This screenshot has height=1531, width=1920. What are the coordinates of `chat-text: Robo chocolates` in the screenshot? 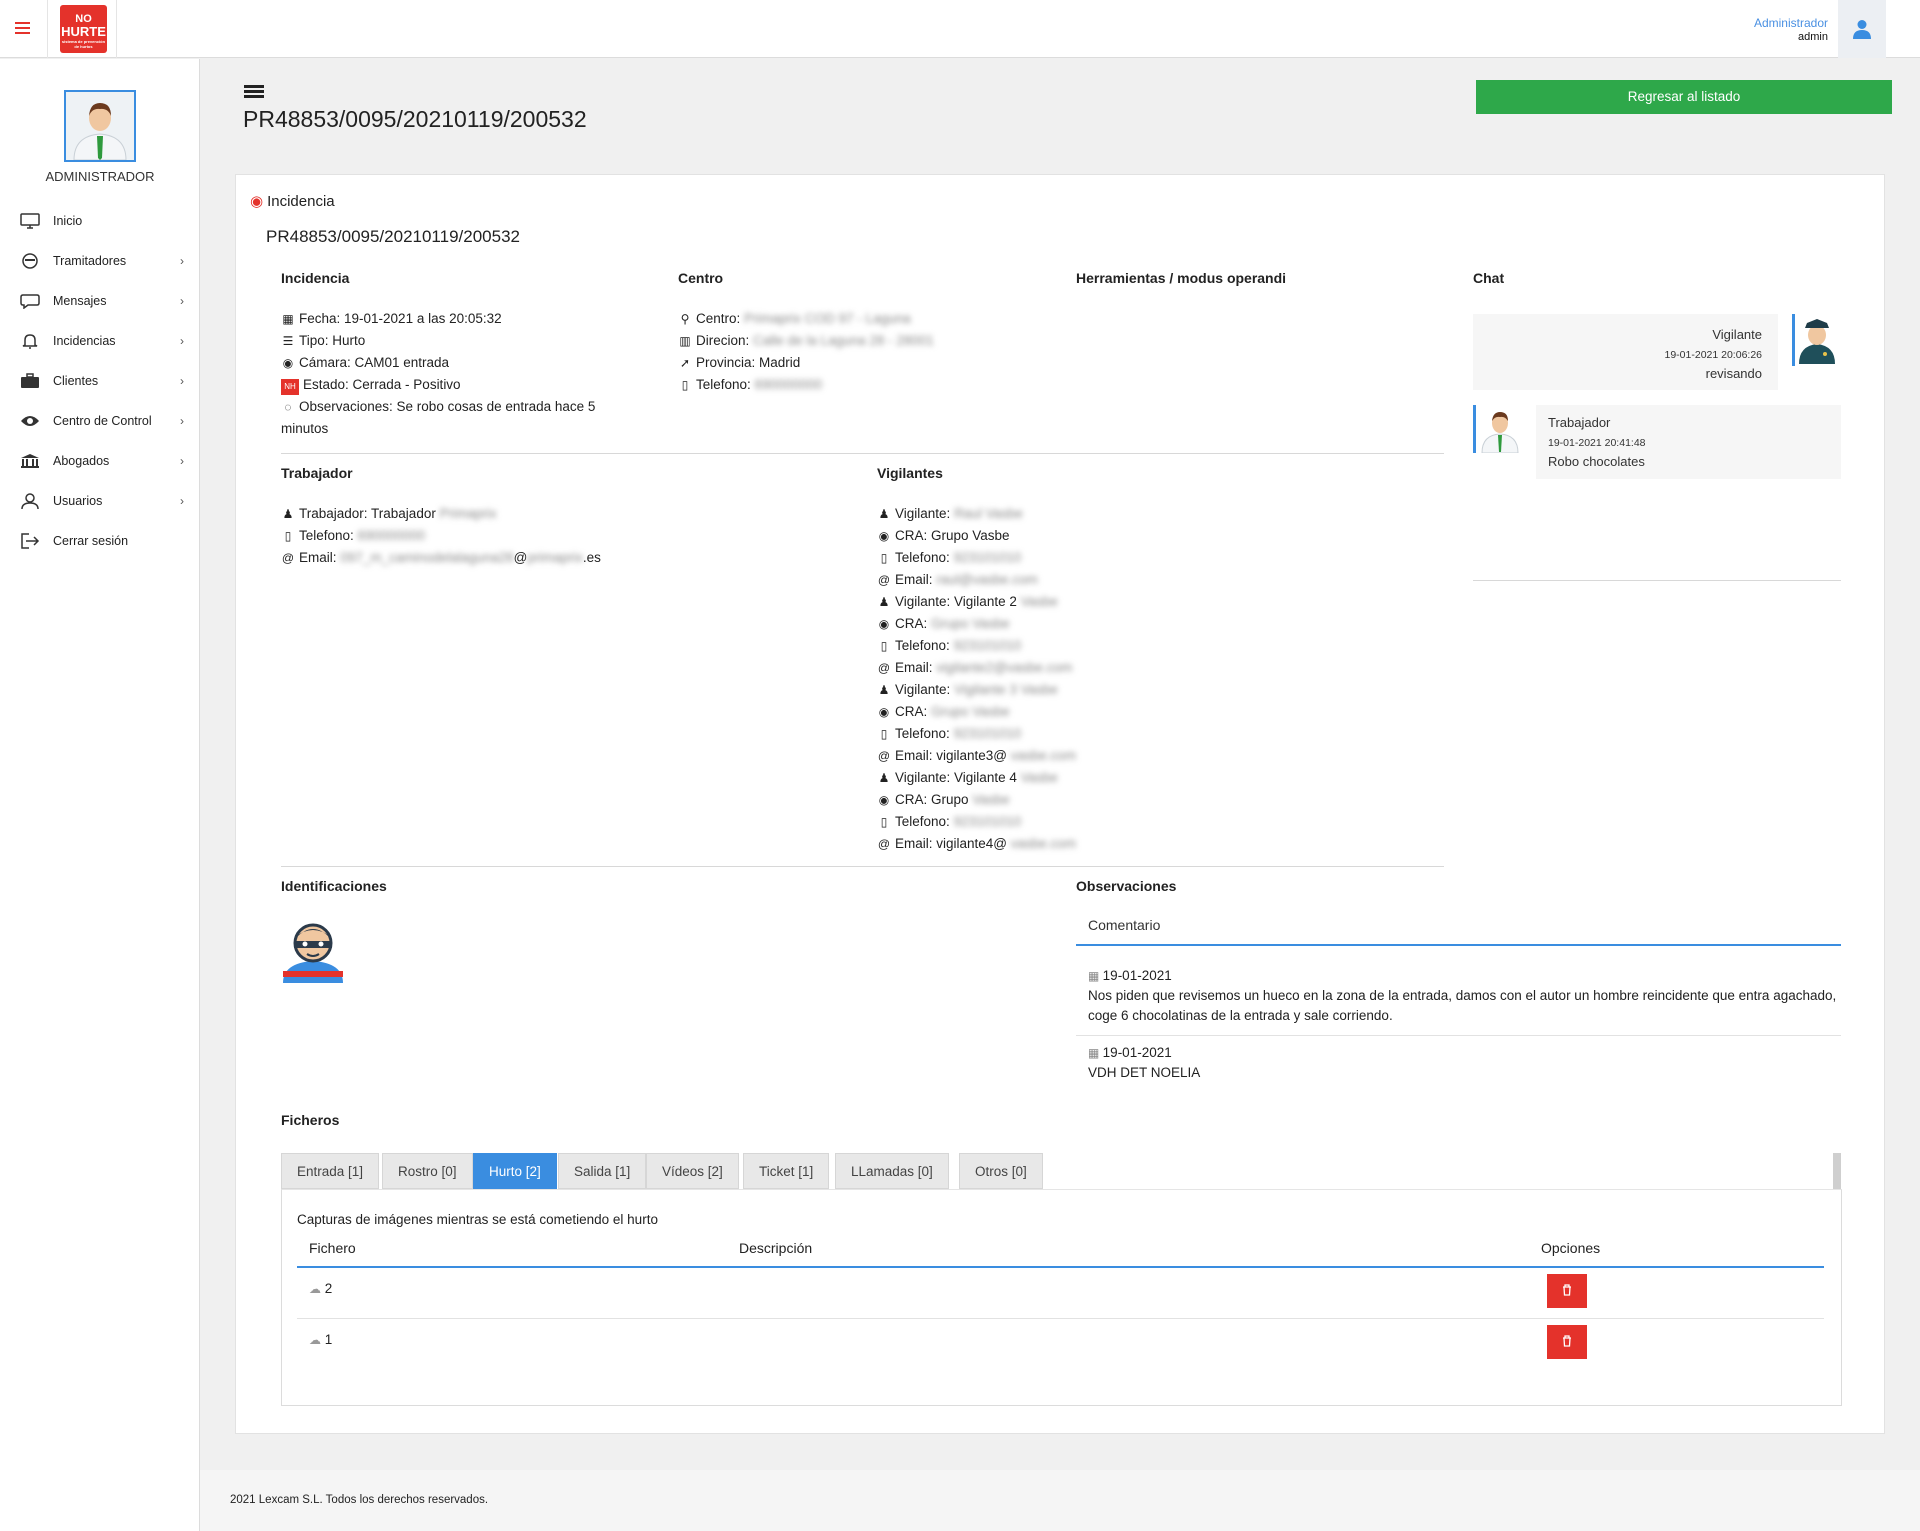 It's located at (1596, 461).